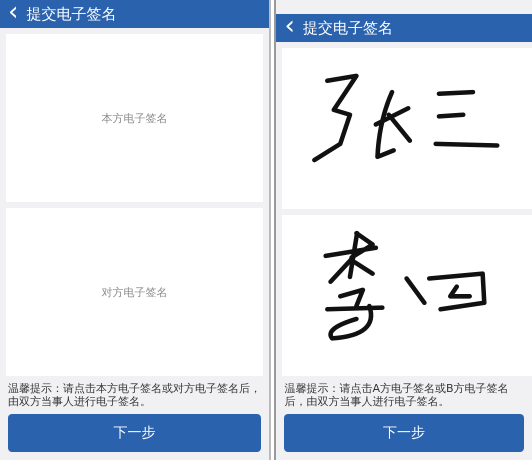  I want to click on pad-label: 对方电子签名, so click(135, 292).